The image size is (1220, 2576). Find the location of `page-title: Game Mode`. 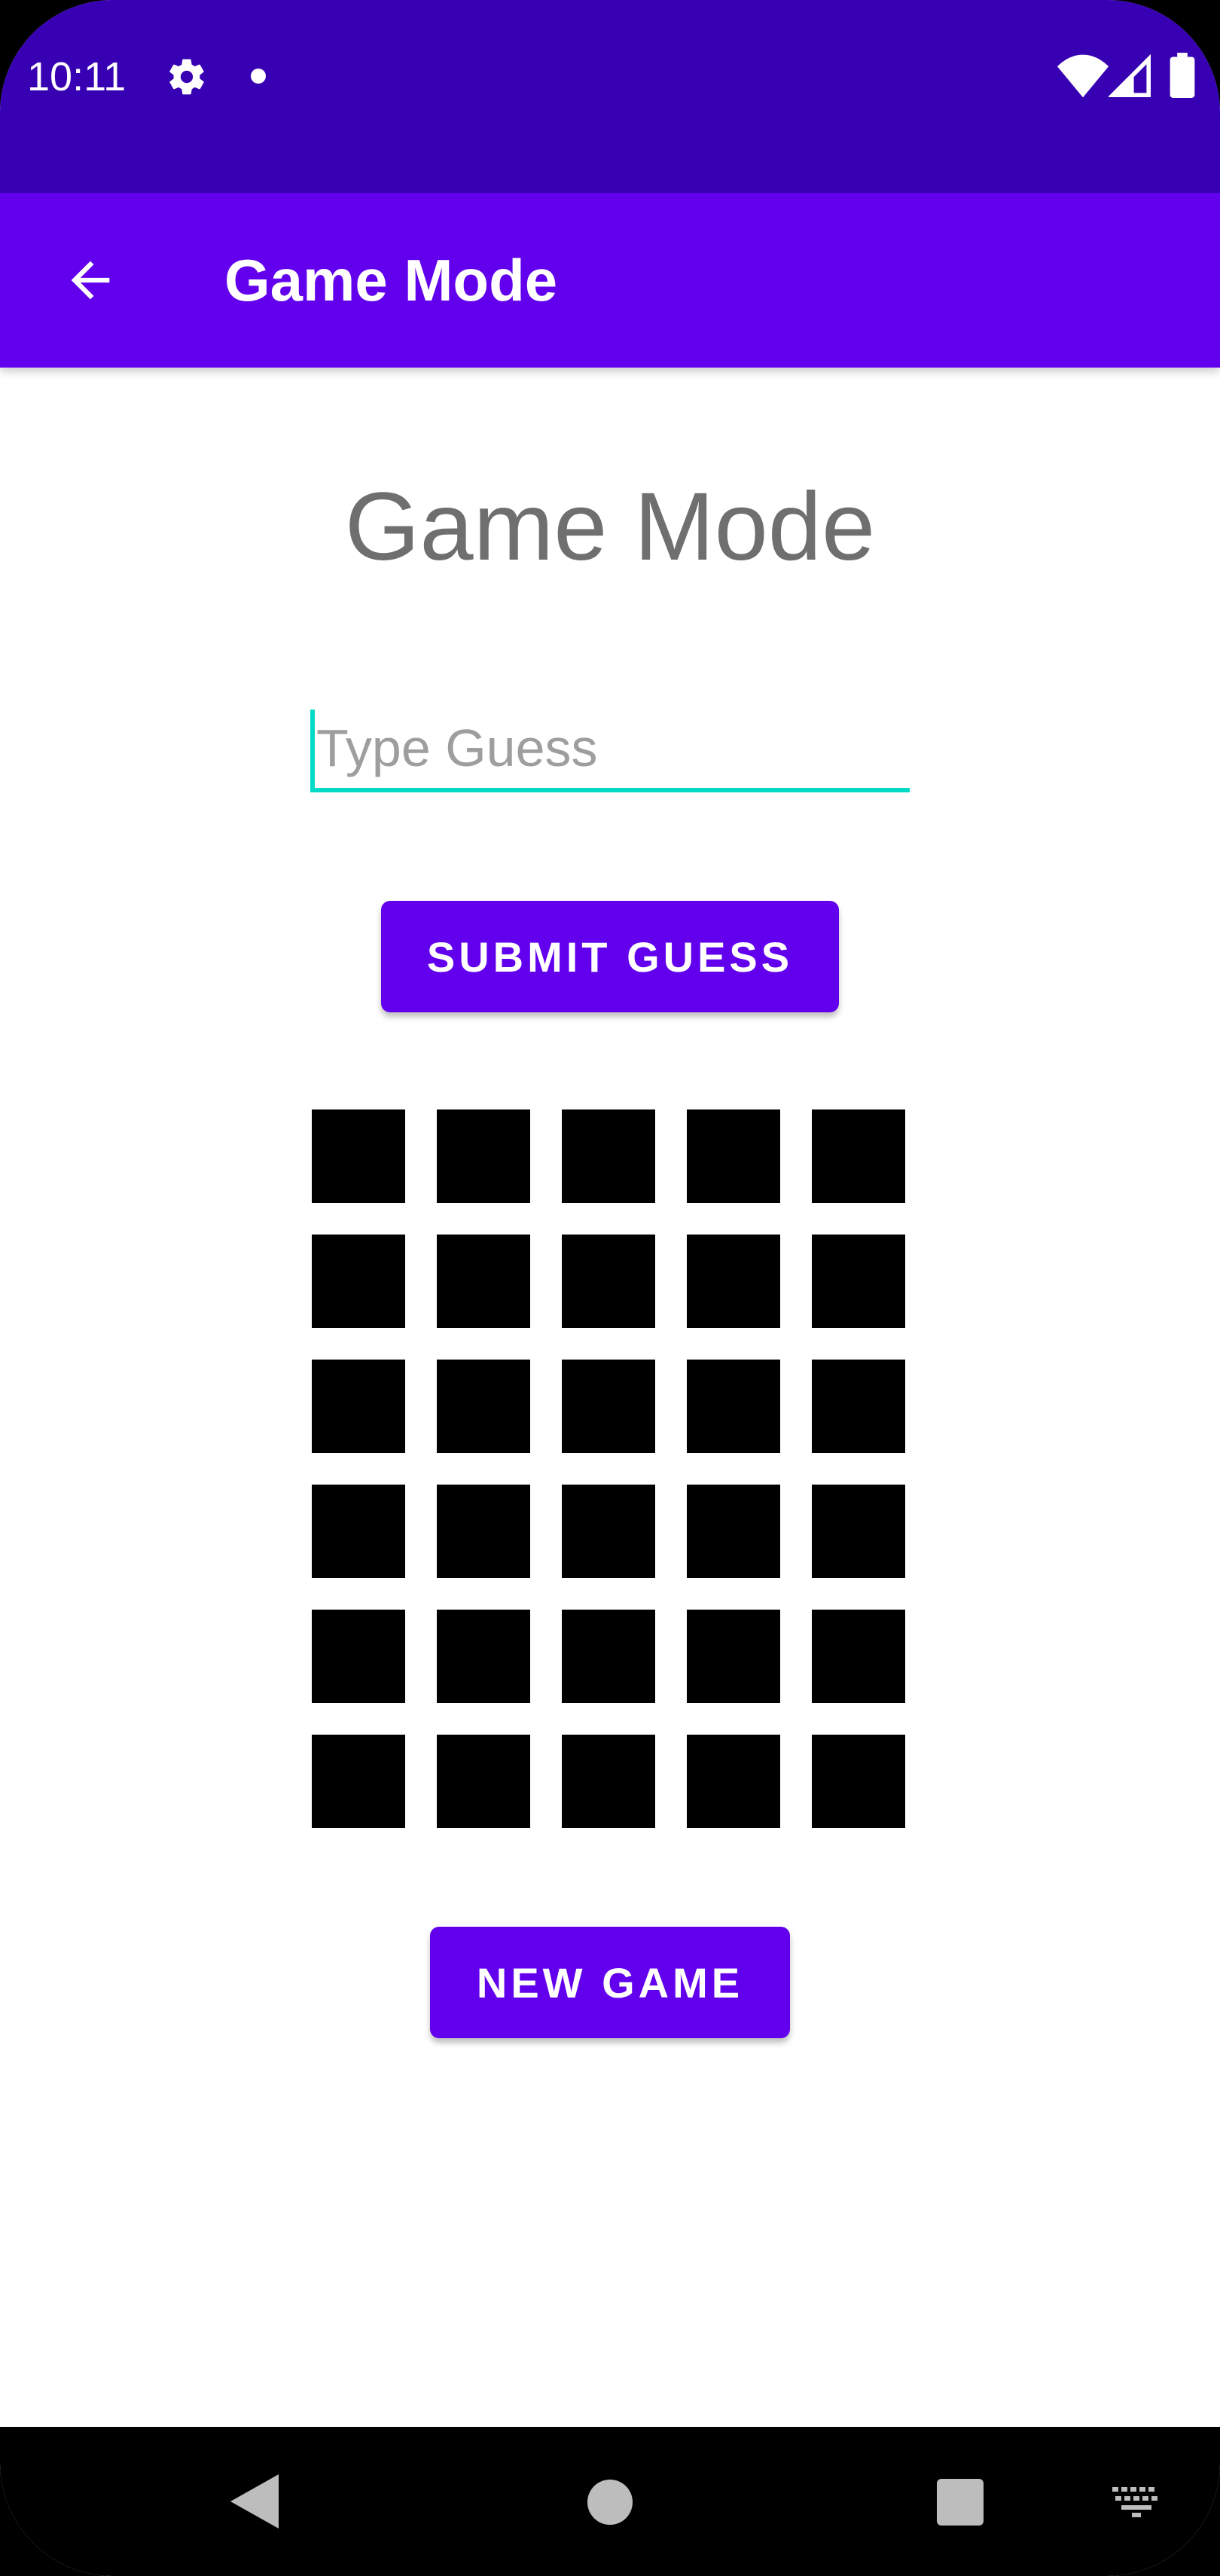

page-title: Game Mode is located at coordinates (610, 527).